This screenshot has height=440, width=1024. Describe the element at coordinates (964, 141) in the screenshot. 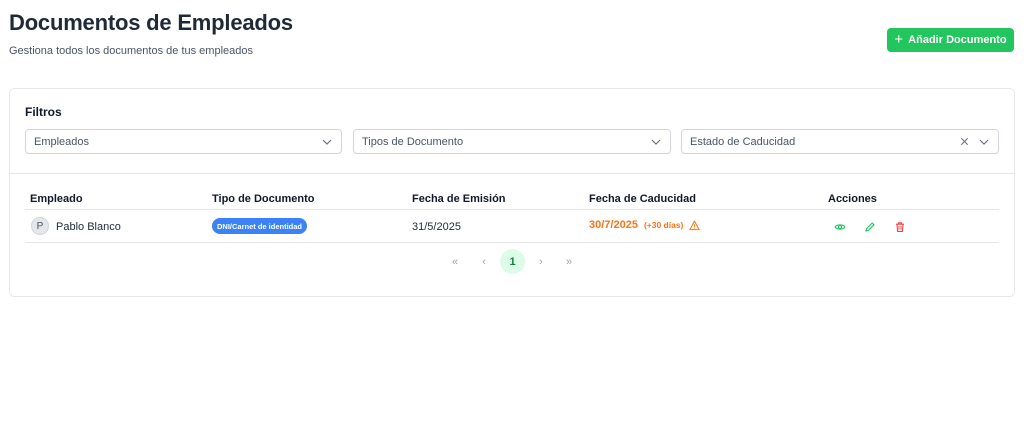

I see `close-icon` at that location.